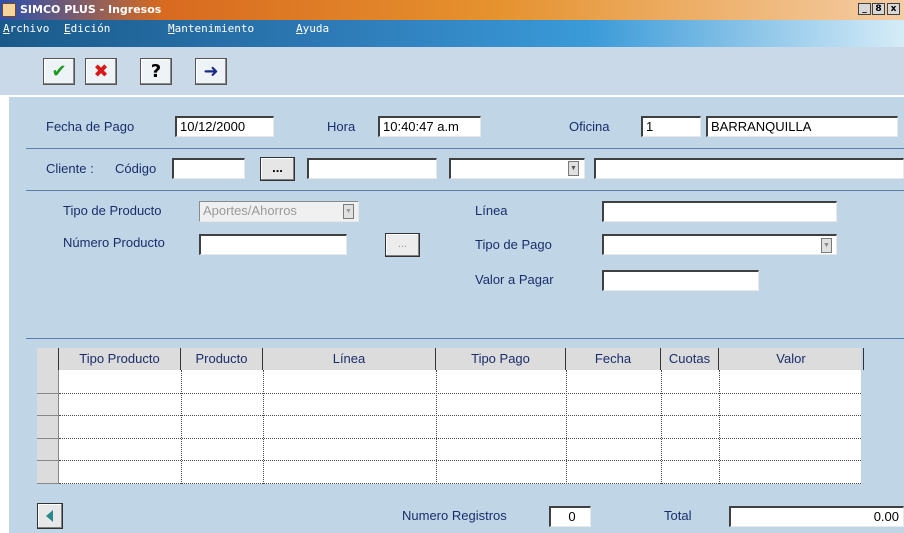  I want to click on valor-pagar-label: Valor a Pagar, so click(514, 279).